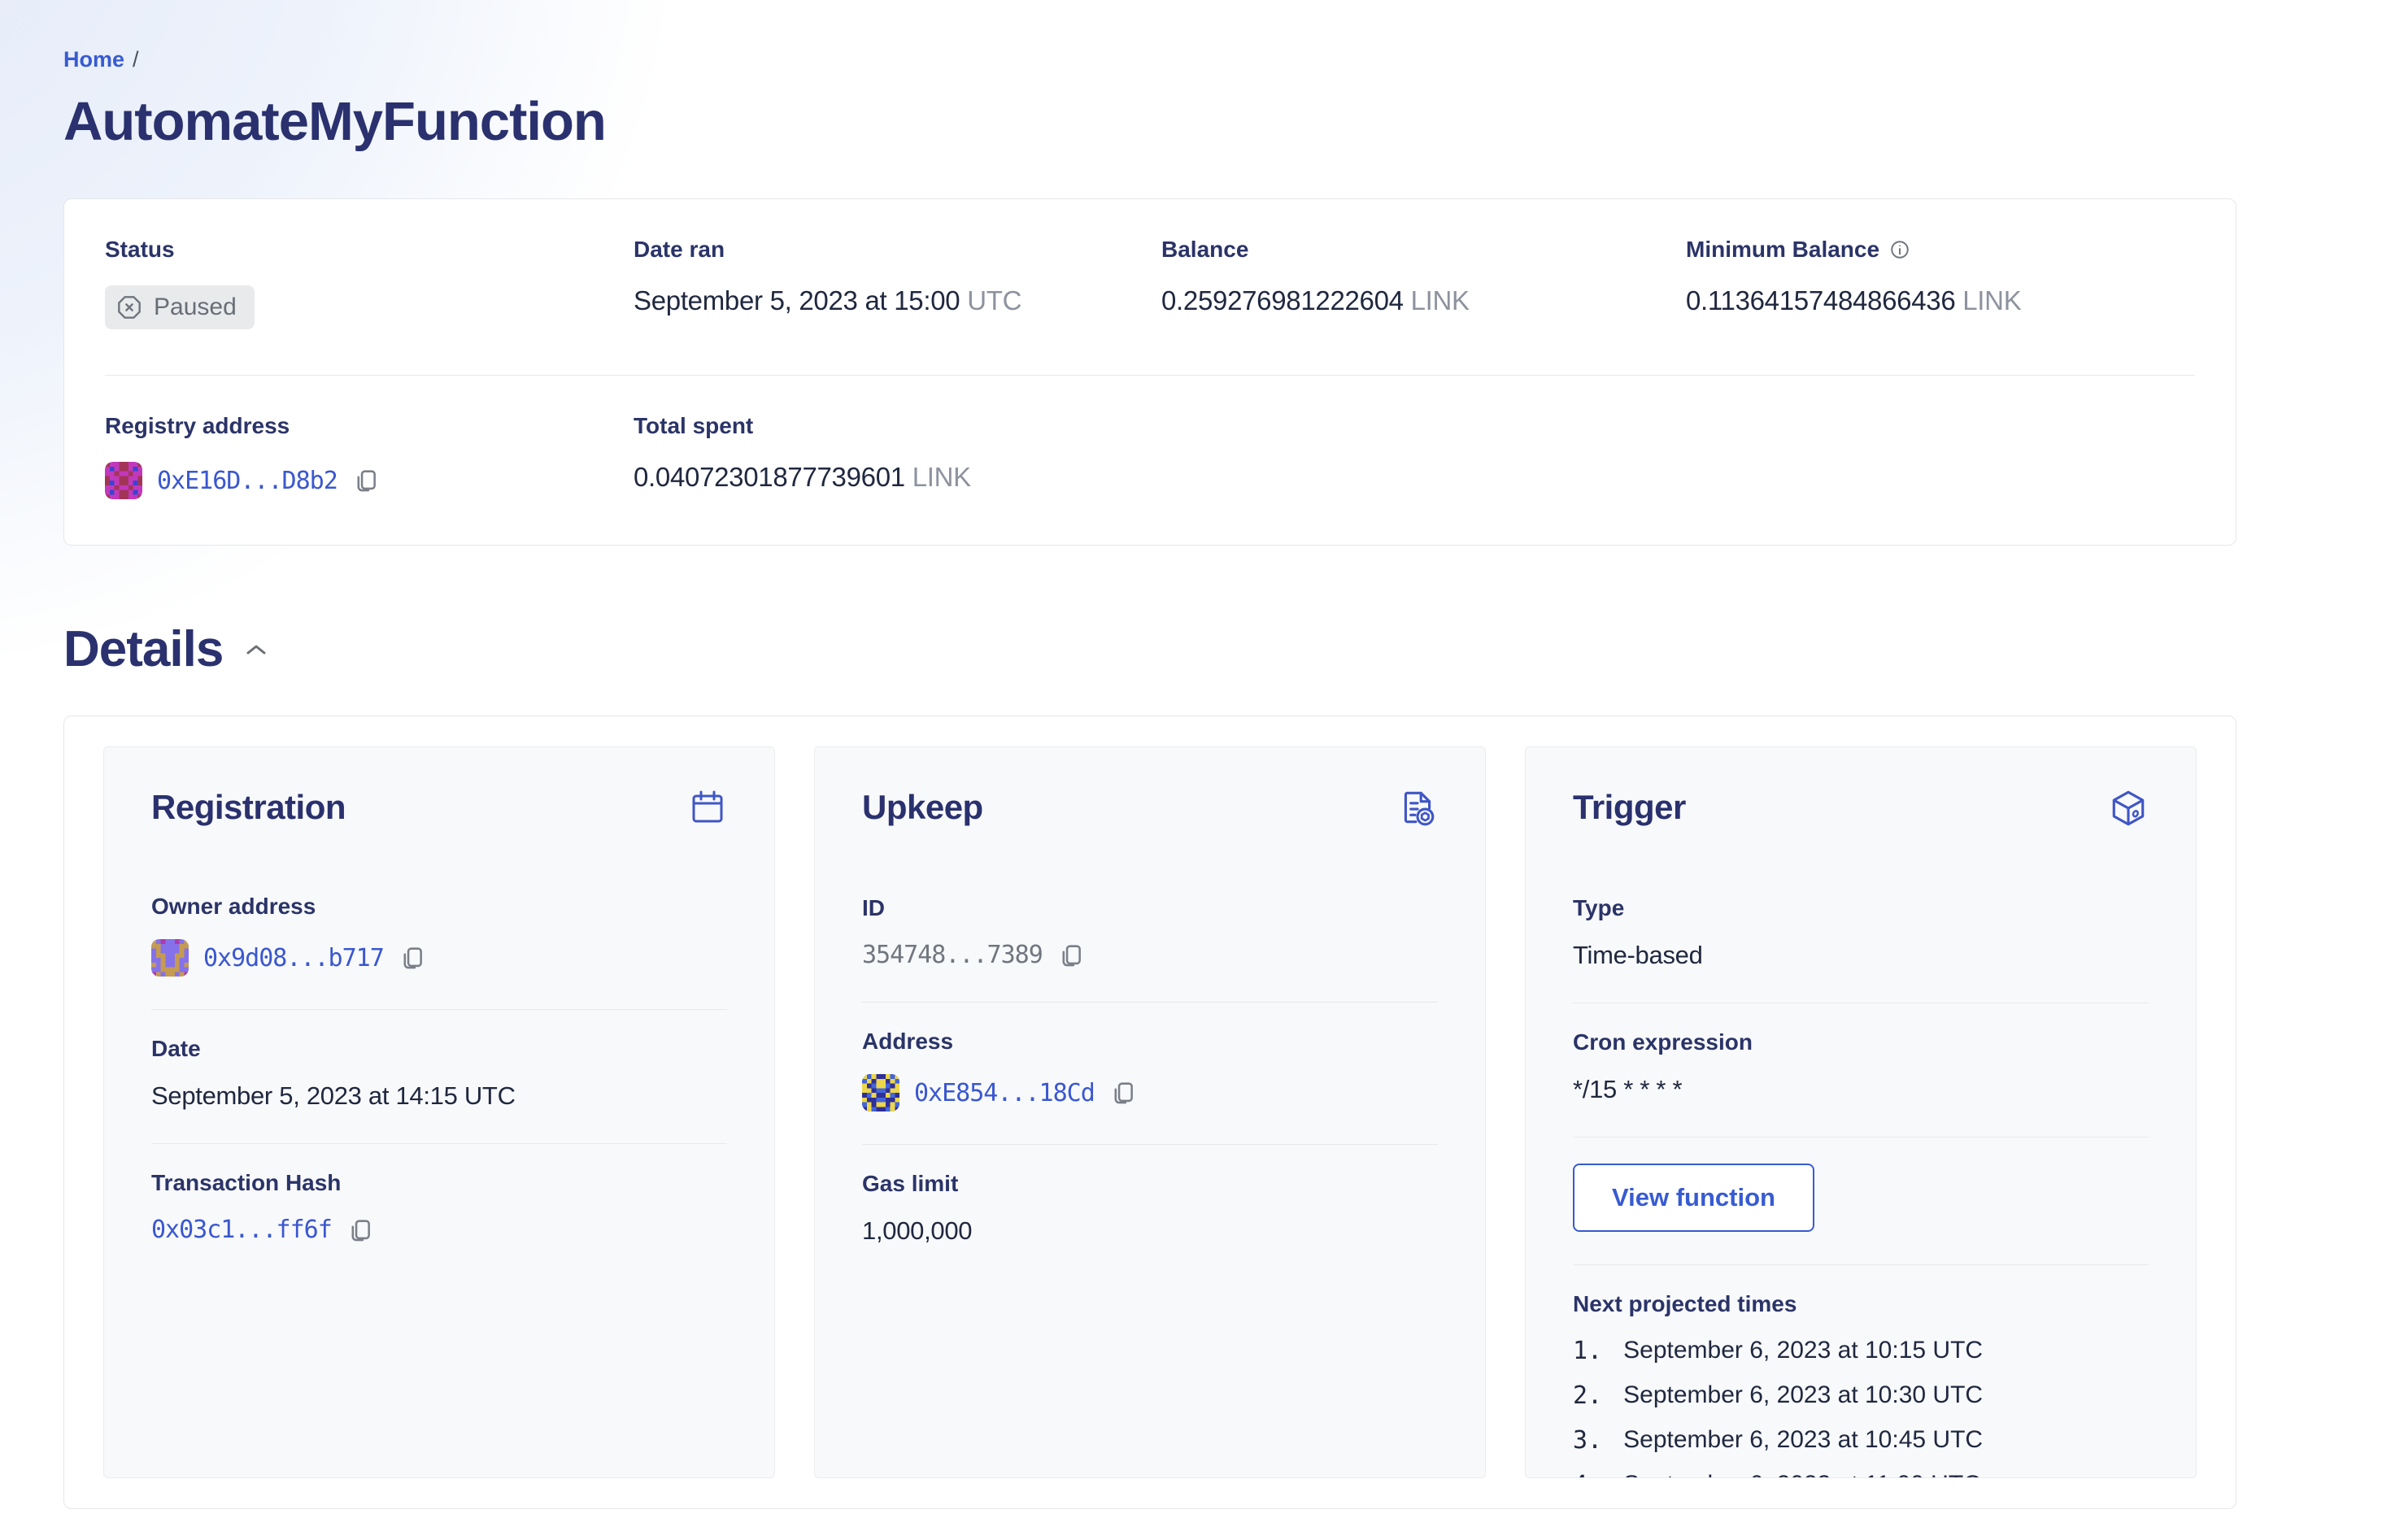 The width and height of the screenshot is (2391, 1540). What do you see at coordinates (1587, 1474) in the screenshot?
I see `list-item-number: 4.` at bounding box center [1587, 1474].